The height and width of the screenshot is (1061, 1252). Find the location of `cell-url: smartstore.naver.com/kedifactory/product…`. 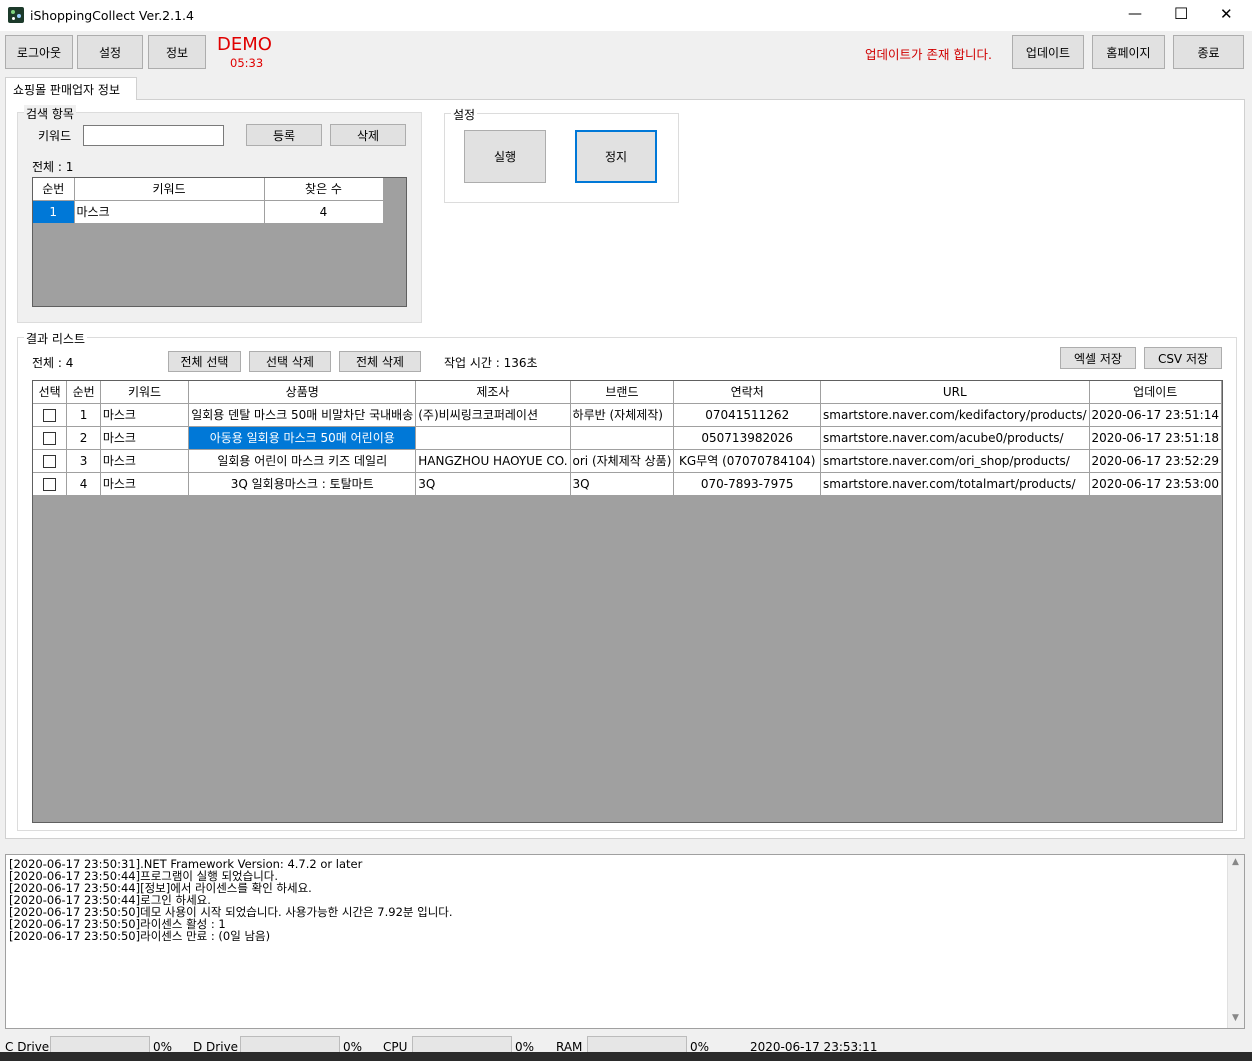

cell-url: smartstore.naver.com/kedifactory/product… is located at coordinates (955, 415).